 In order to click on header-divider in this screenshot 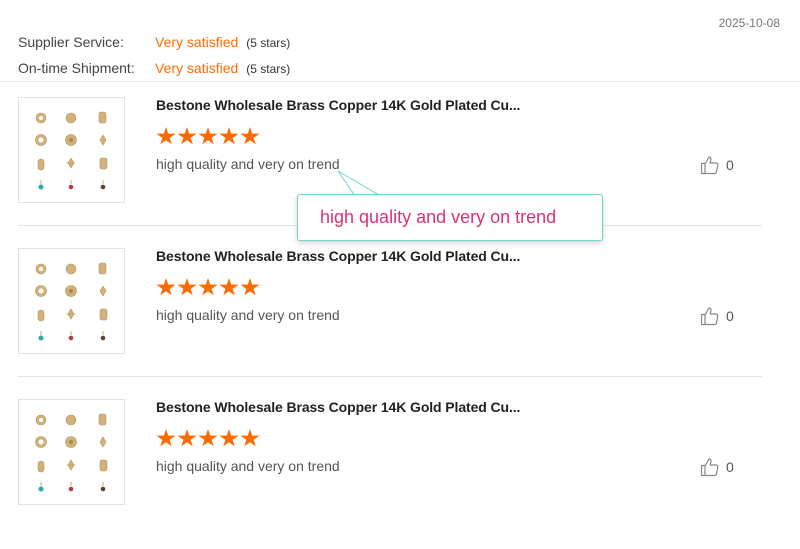, I will do `click(400, 81)`.